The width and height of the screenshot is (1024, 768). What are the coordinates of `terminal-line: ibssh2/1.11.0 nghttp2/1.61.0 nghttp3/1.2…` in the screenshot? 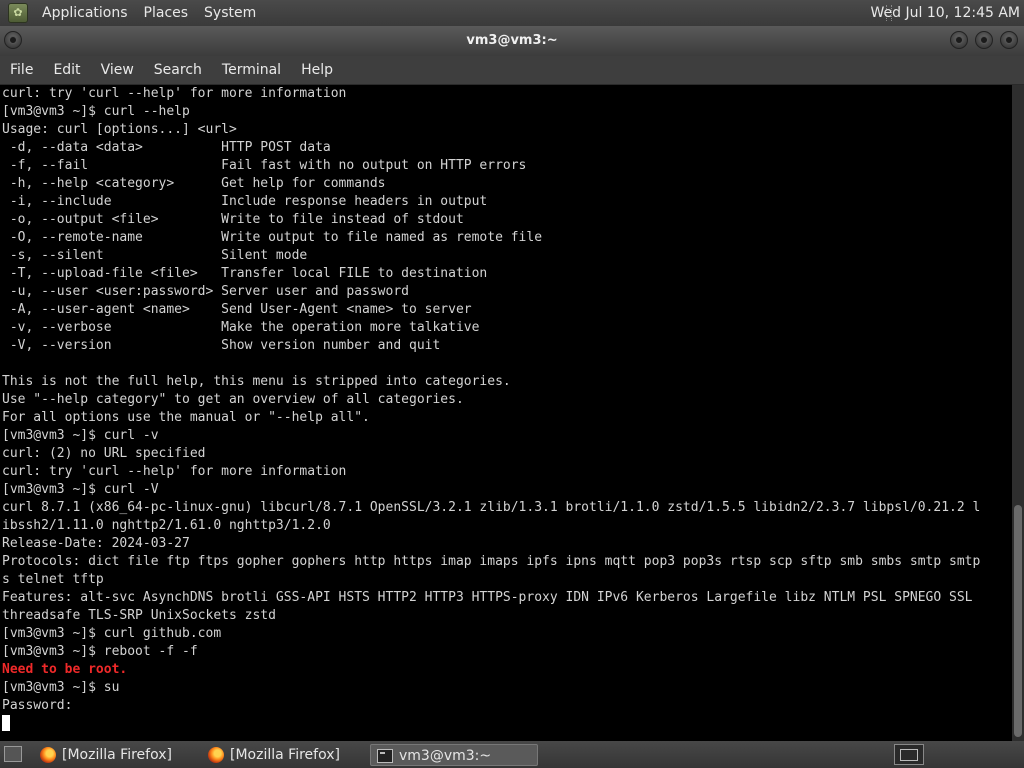 It's located at (166, 525).